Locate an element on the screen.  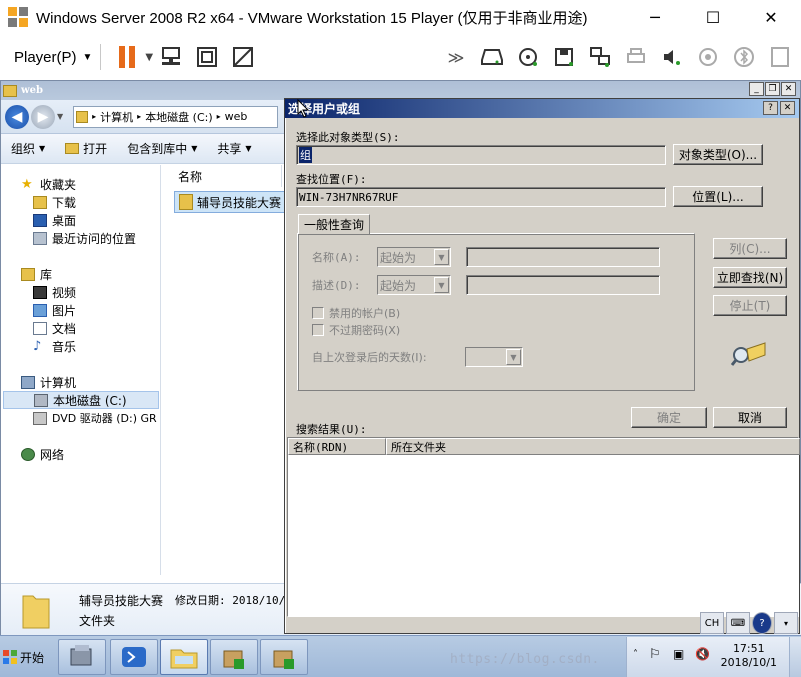
description-combo: 起始为 ▼ is located at coordinates (414, 285).